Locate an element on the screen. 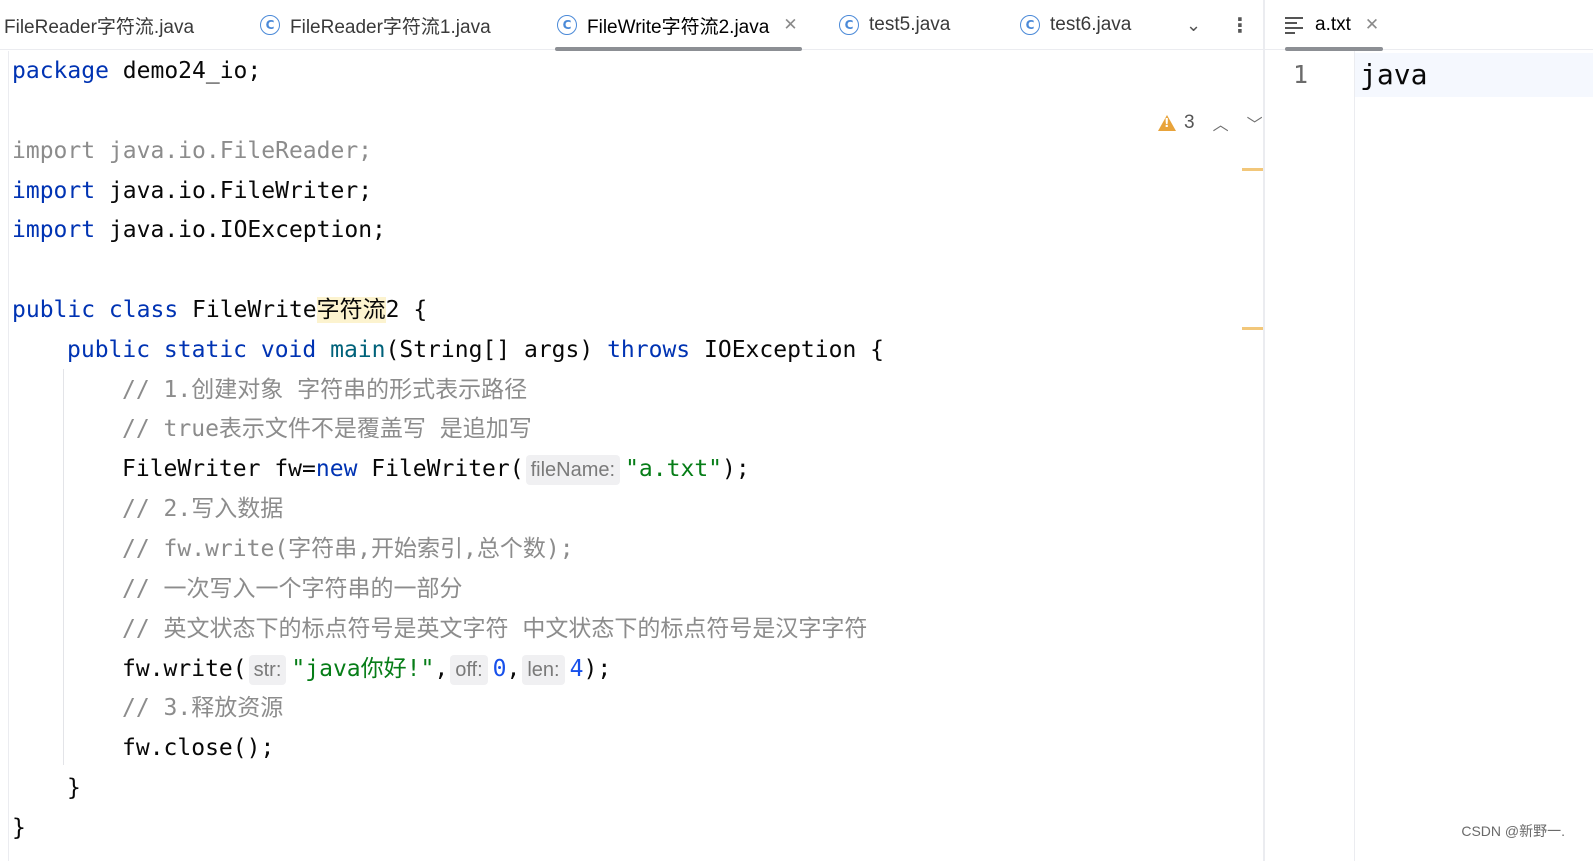  tab-label: FileReader字符流.java is located at coordinates (99, 27).